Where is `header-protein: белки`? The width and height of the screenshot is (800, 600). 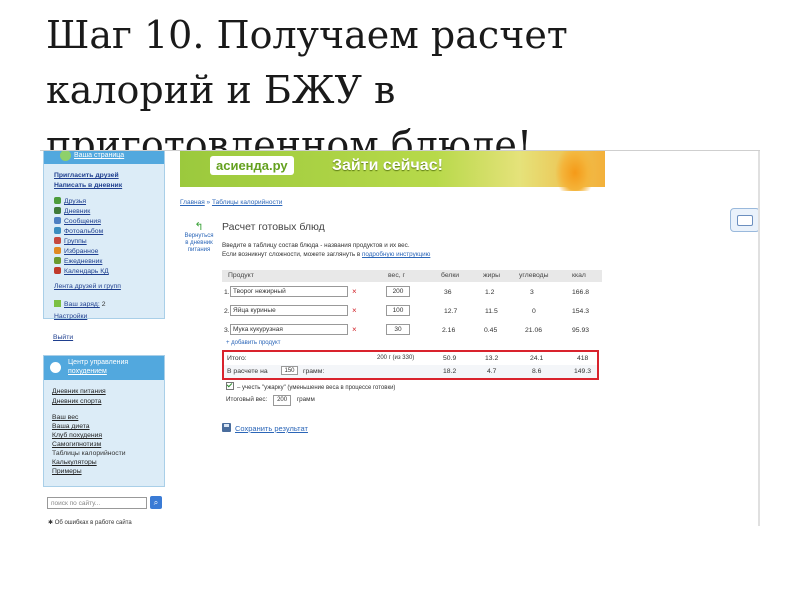 header-protein: белки is located at coordinates (450, 275).